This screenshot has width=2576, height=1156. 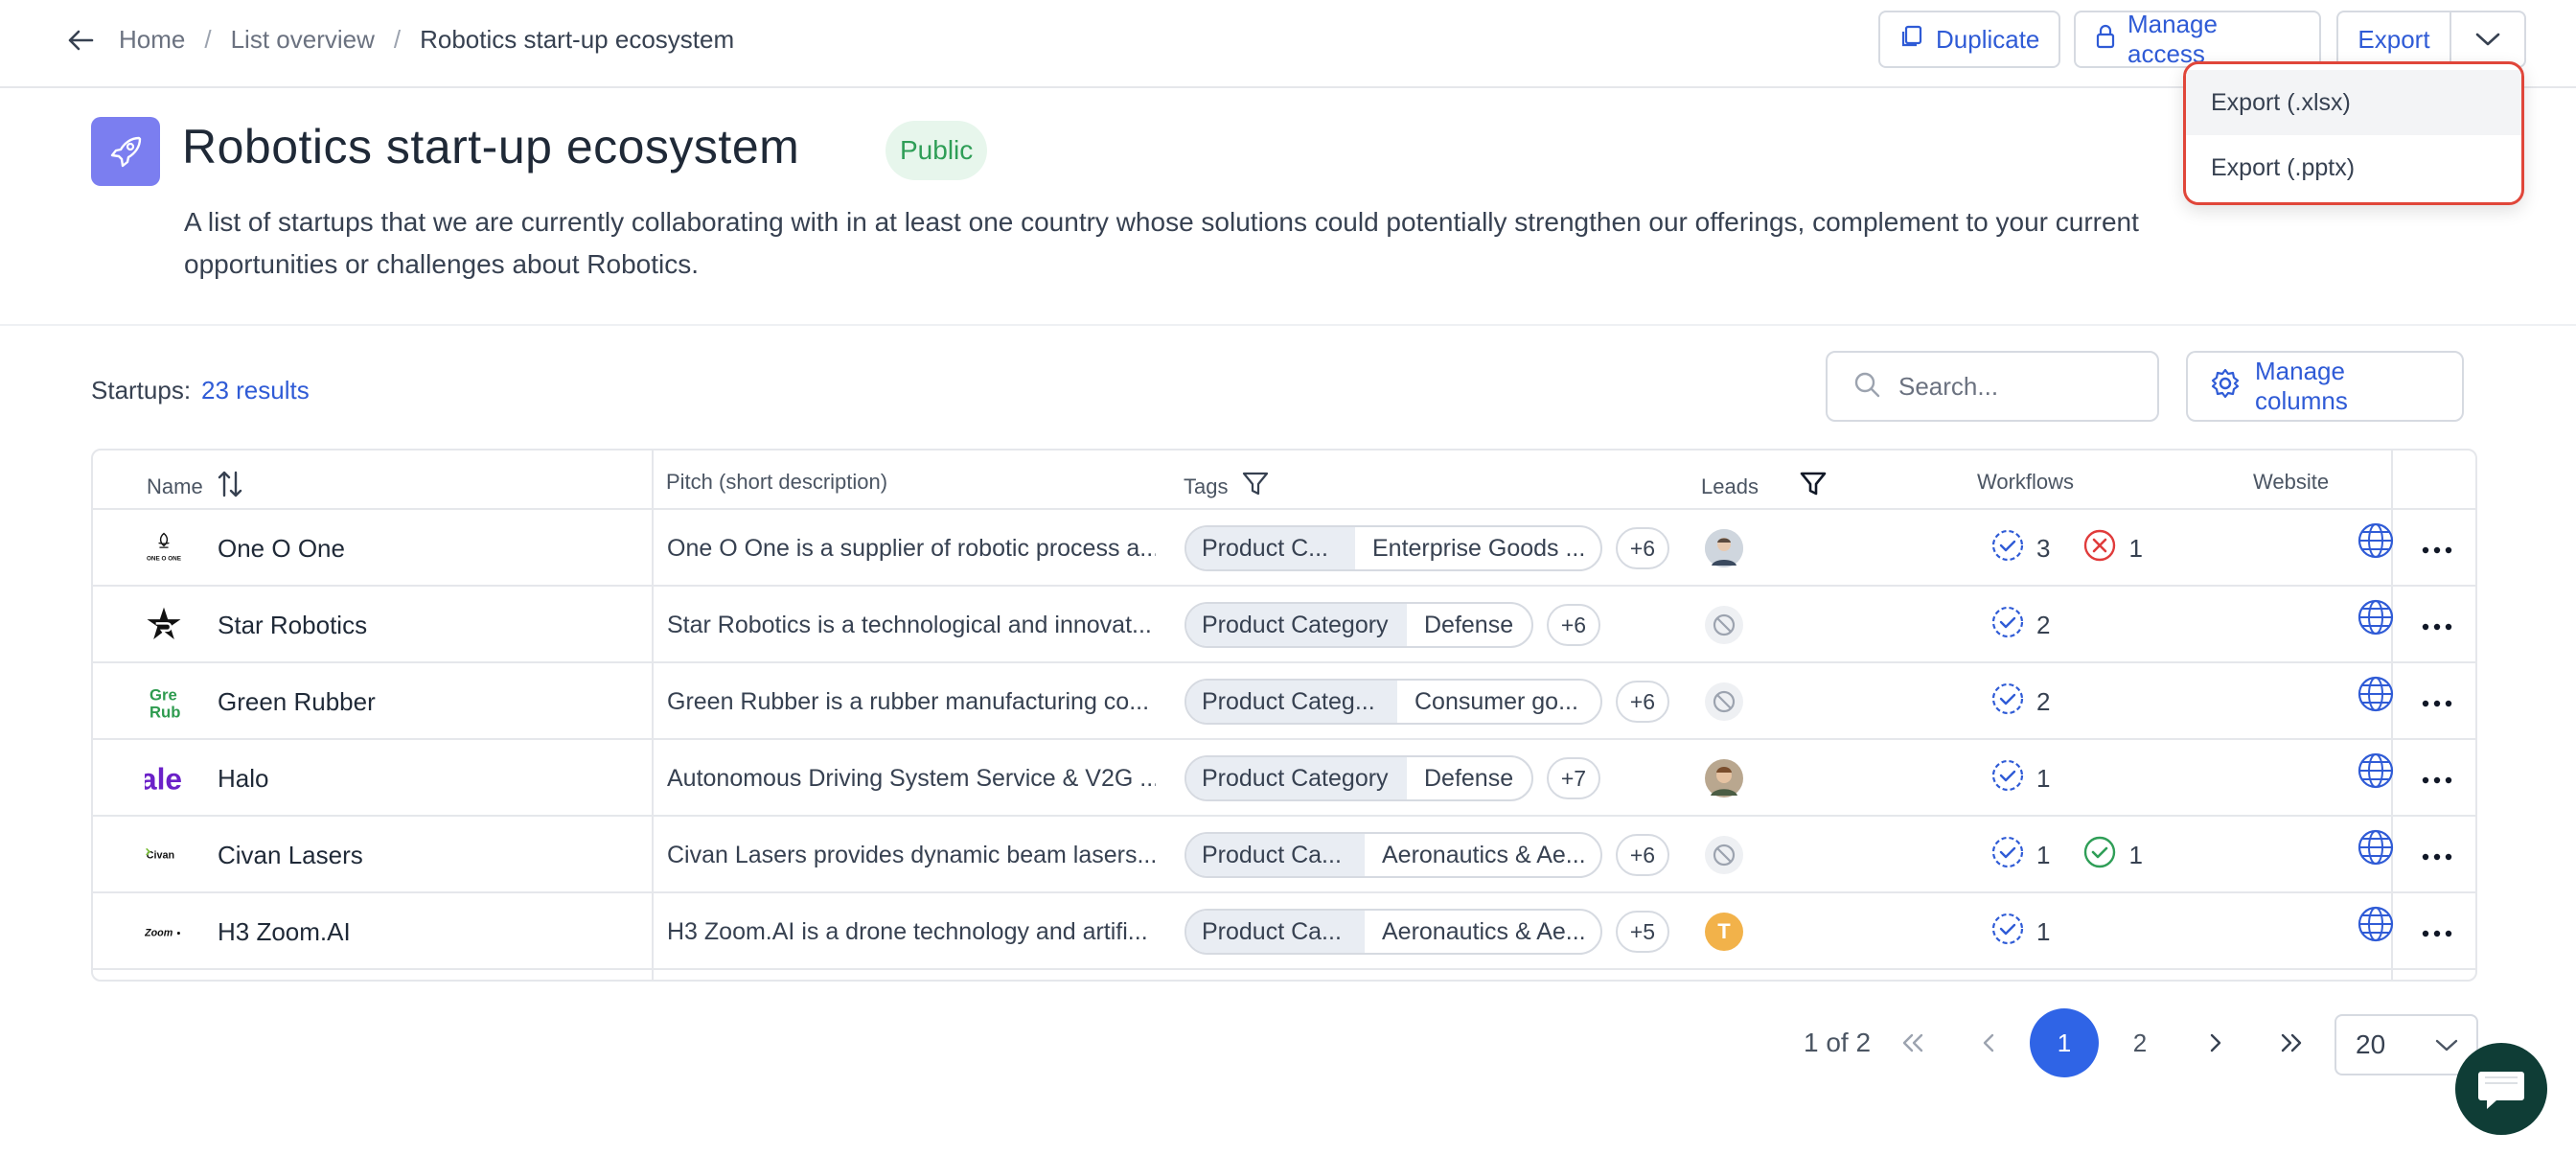 I want to click on sort-icon, so click(x=230, y=487).